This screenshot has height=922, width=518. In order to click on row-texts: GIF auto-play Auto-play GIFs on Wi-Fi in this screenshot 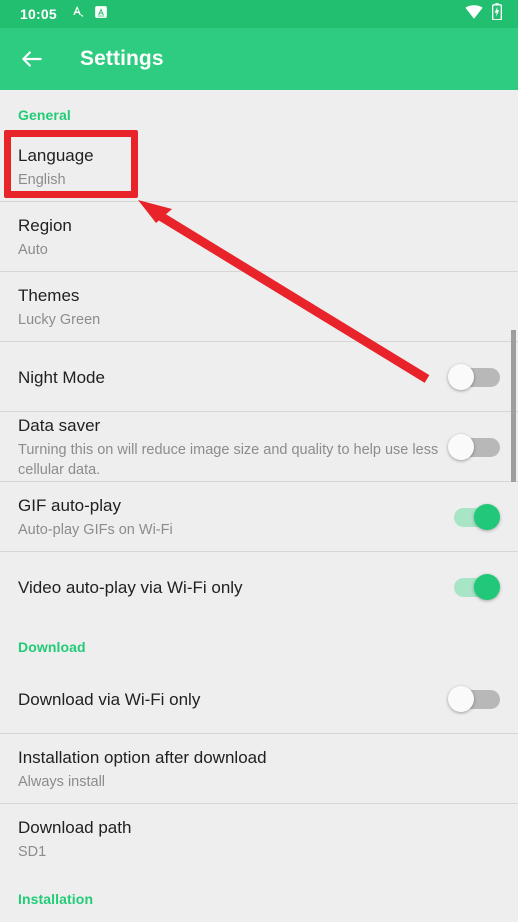, I will do `click(233, 517)`.